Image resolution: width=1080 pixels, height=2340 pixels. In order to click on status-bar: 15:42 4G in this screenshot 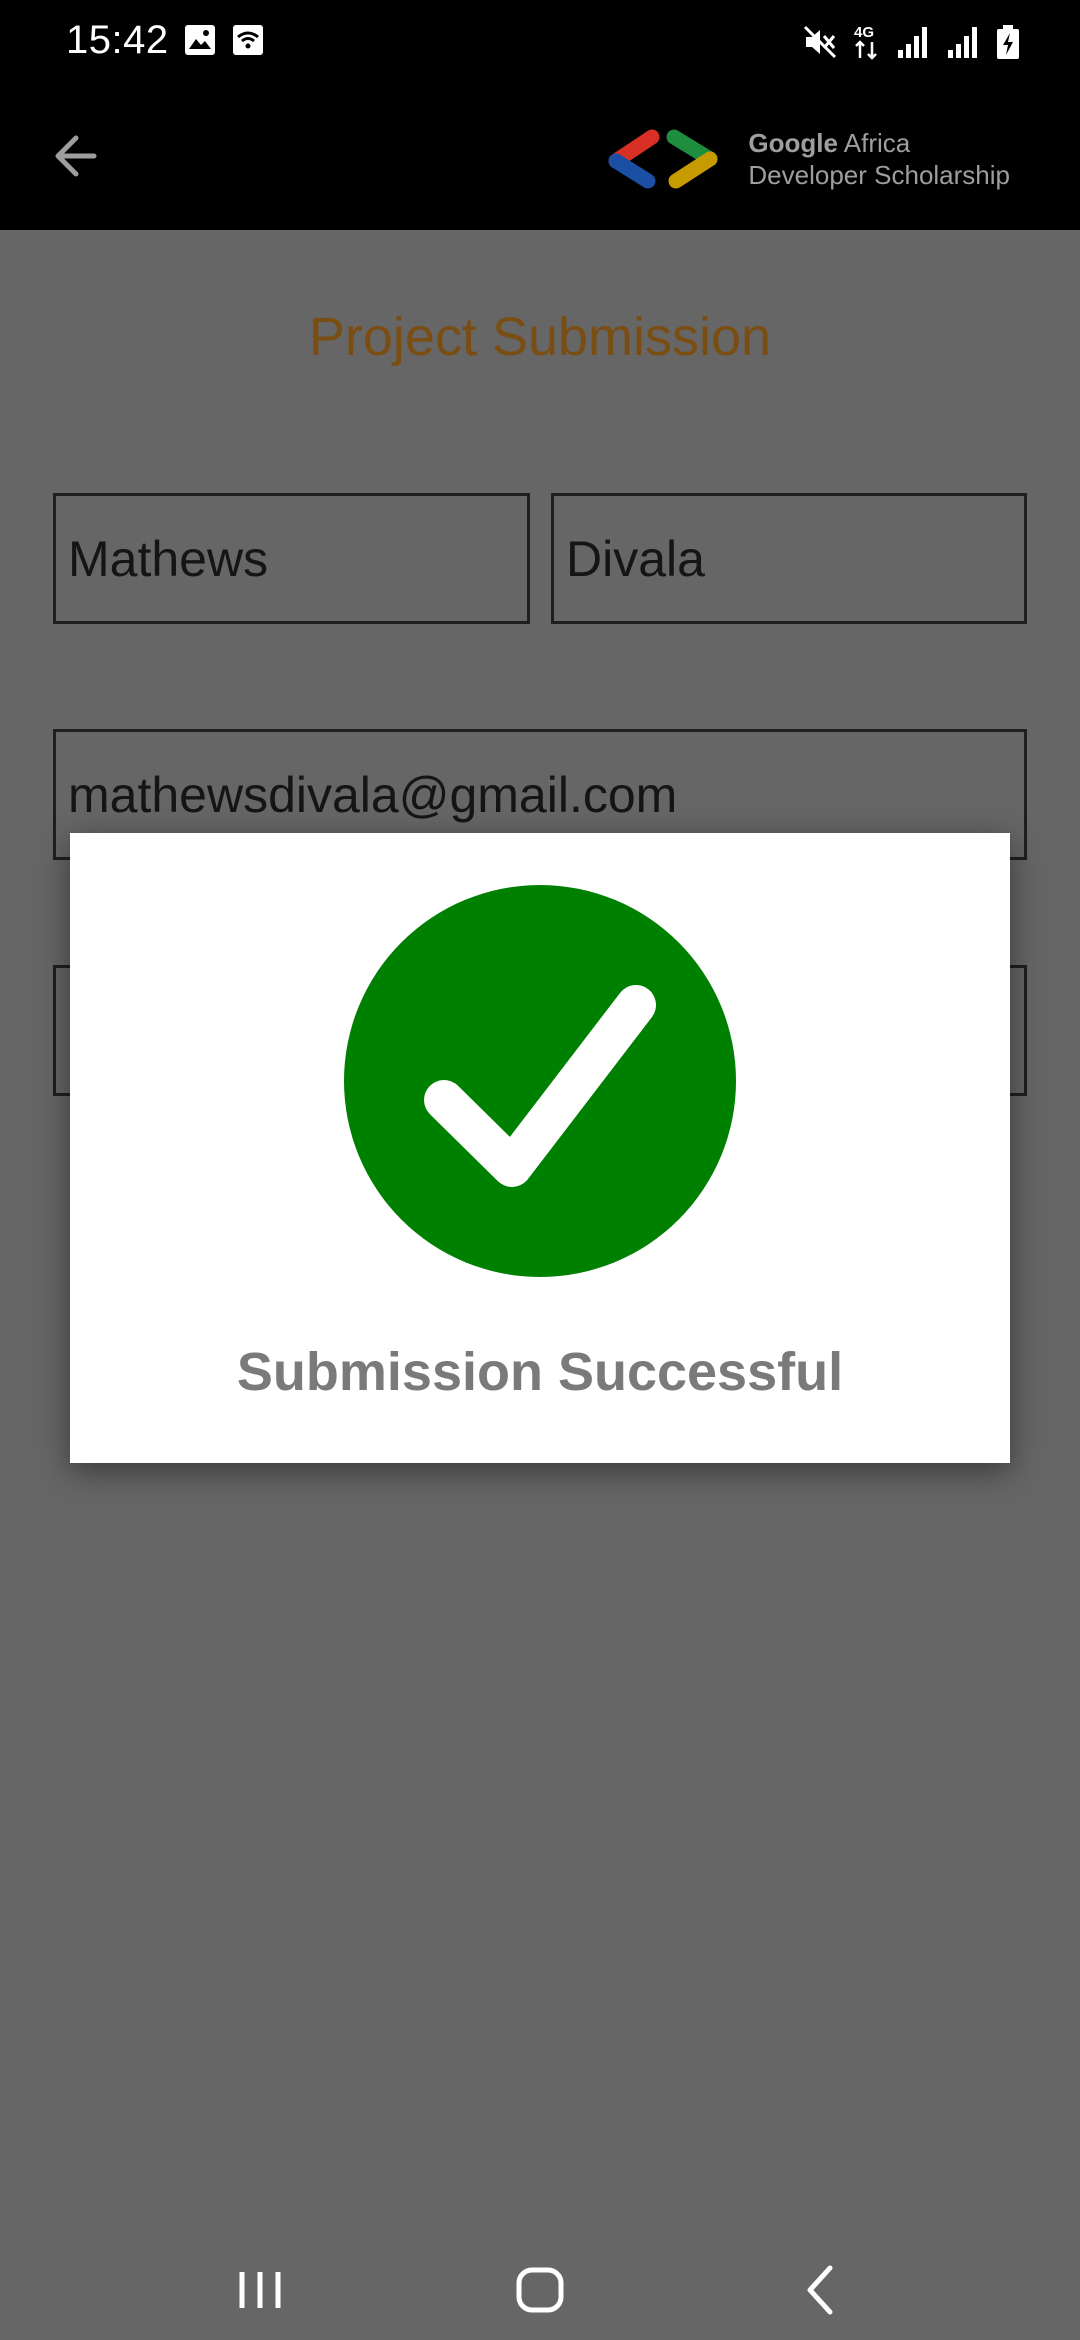, I will do `click(540, 42)`.